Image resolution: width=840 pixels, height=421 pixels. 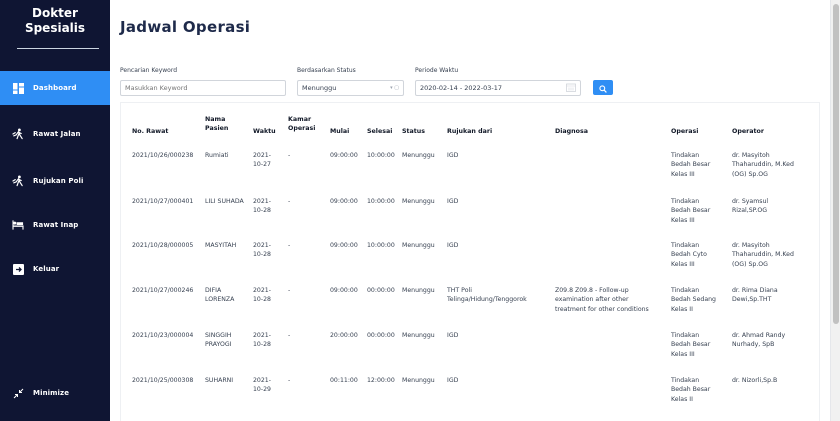 I want to click on cell-line: DIFIA, so click(x=213, y=290).